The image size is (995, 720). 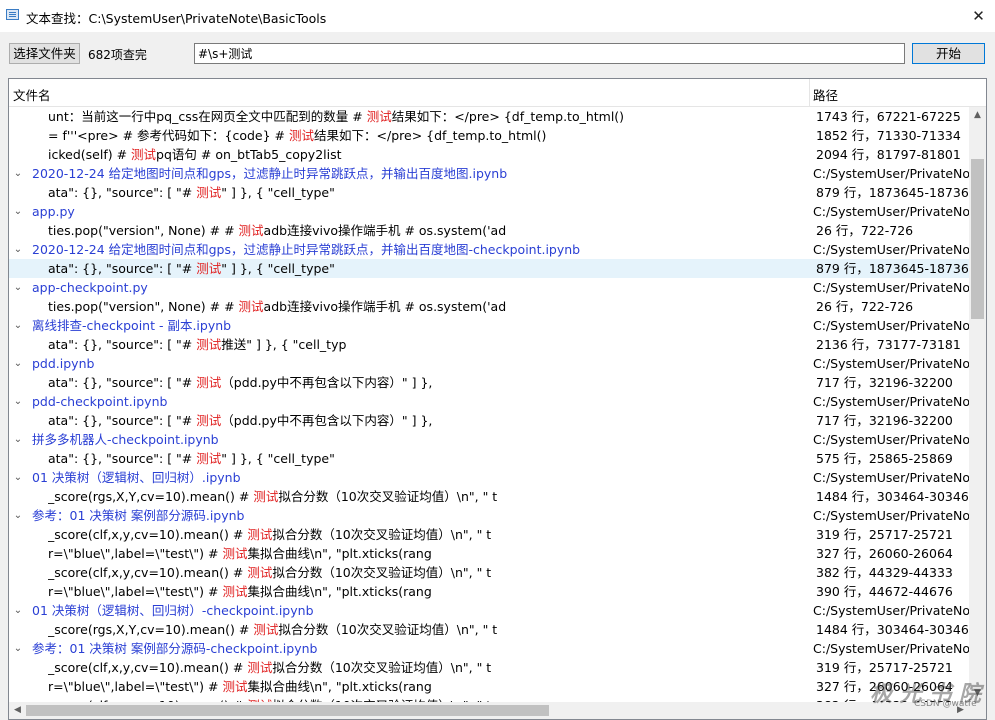 I want to click on snippet-after: adb连接vivo操作端手机 # os.system('ad, so click(x=385, y=306).